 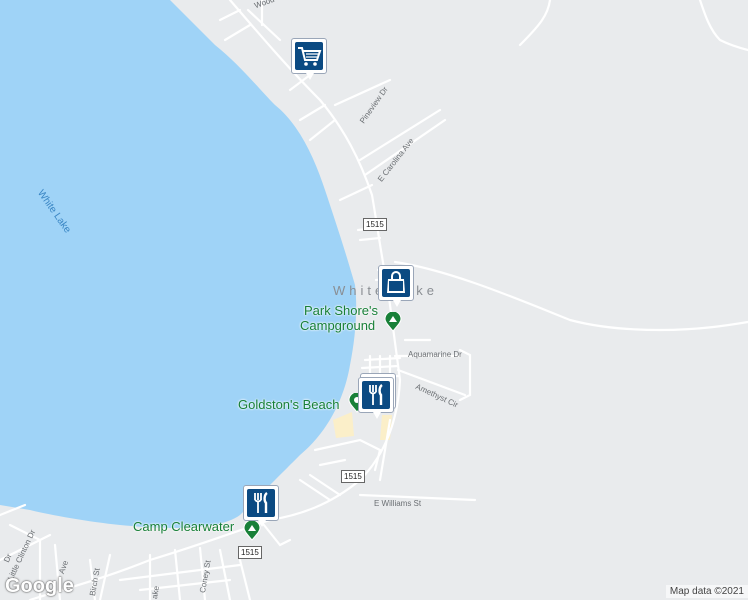 I want to click on google-logo: Google, so click(x=39, y=586).